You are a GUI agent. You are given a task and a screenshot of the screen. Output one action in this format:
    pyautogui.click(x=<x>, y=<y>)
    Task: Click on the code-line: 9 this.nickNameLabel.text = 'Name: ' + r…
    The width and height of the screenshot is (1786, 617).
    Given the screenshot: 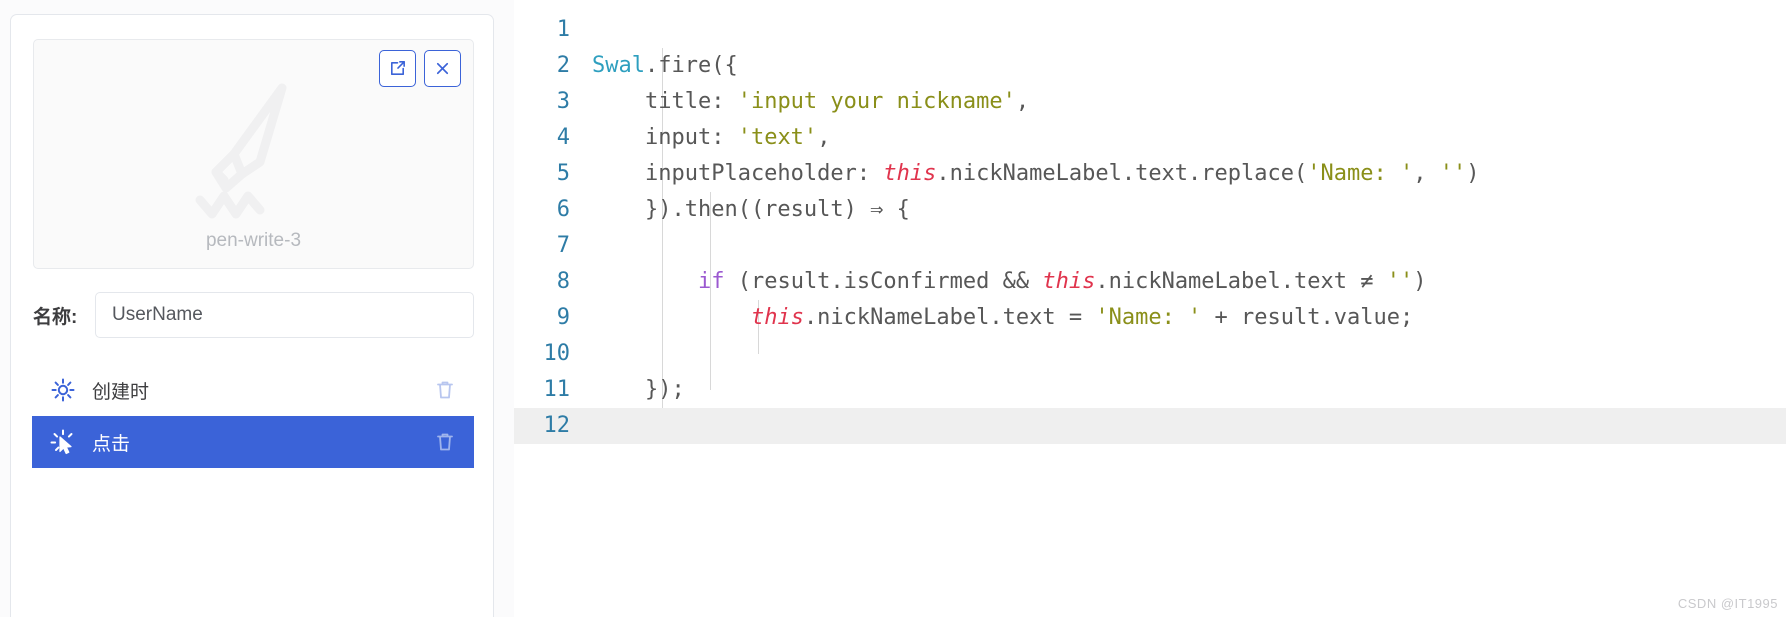 What is the action you would take?
    pyautogui.click(x=1150, y=318)
    